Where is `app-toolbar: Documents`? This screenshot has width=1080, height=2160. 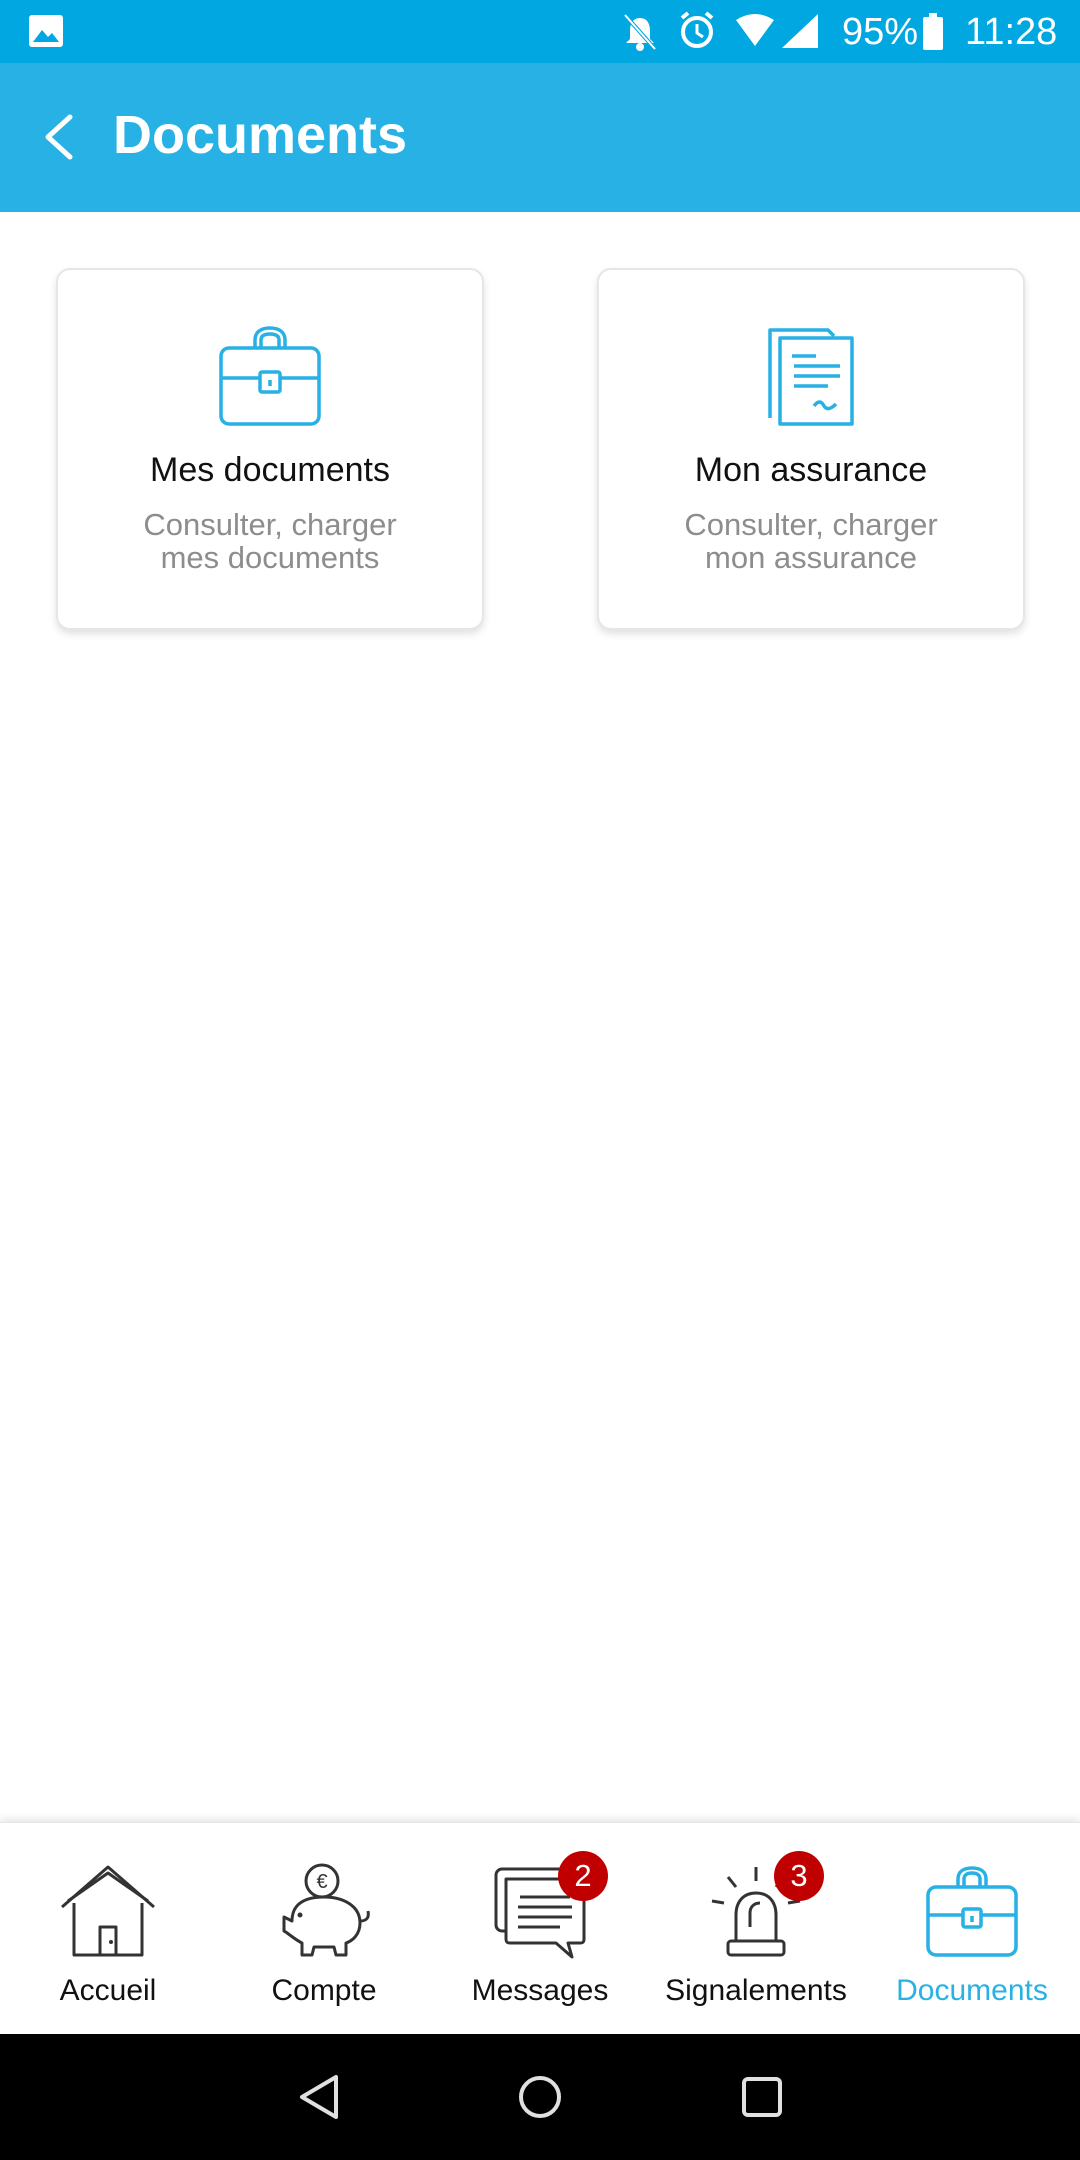 app-toolbar: Documents is located at coordinates (540, 137).